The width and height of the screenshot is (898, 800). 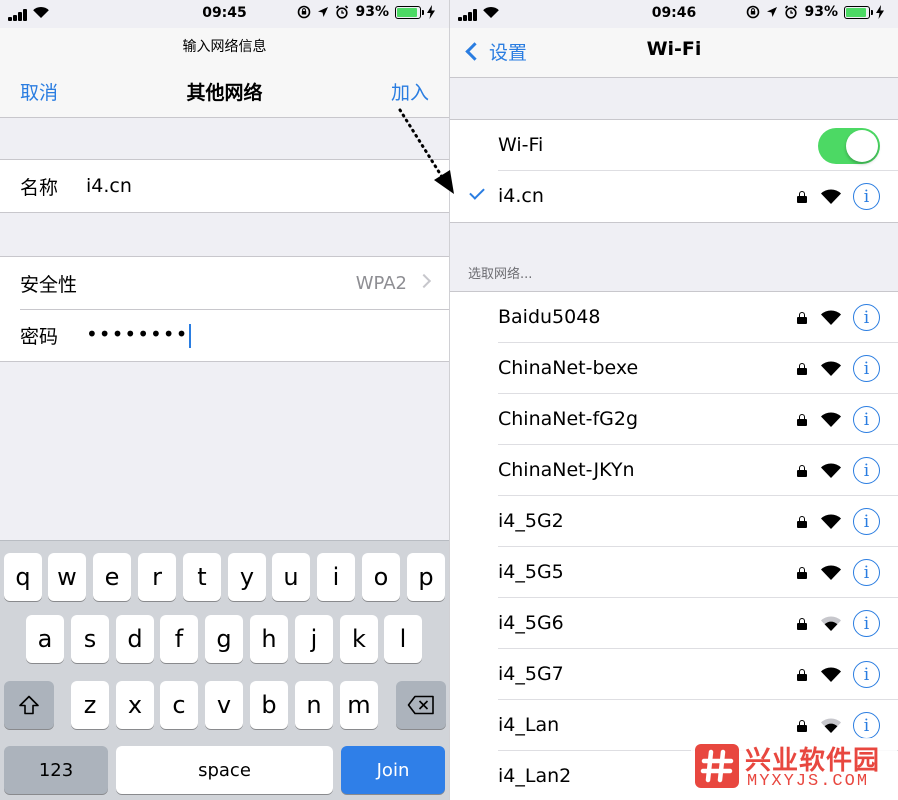 I want to click on key-u: u, so click(x=291, y=577).